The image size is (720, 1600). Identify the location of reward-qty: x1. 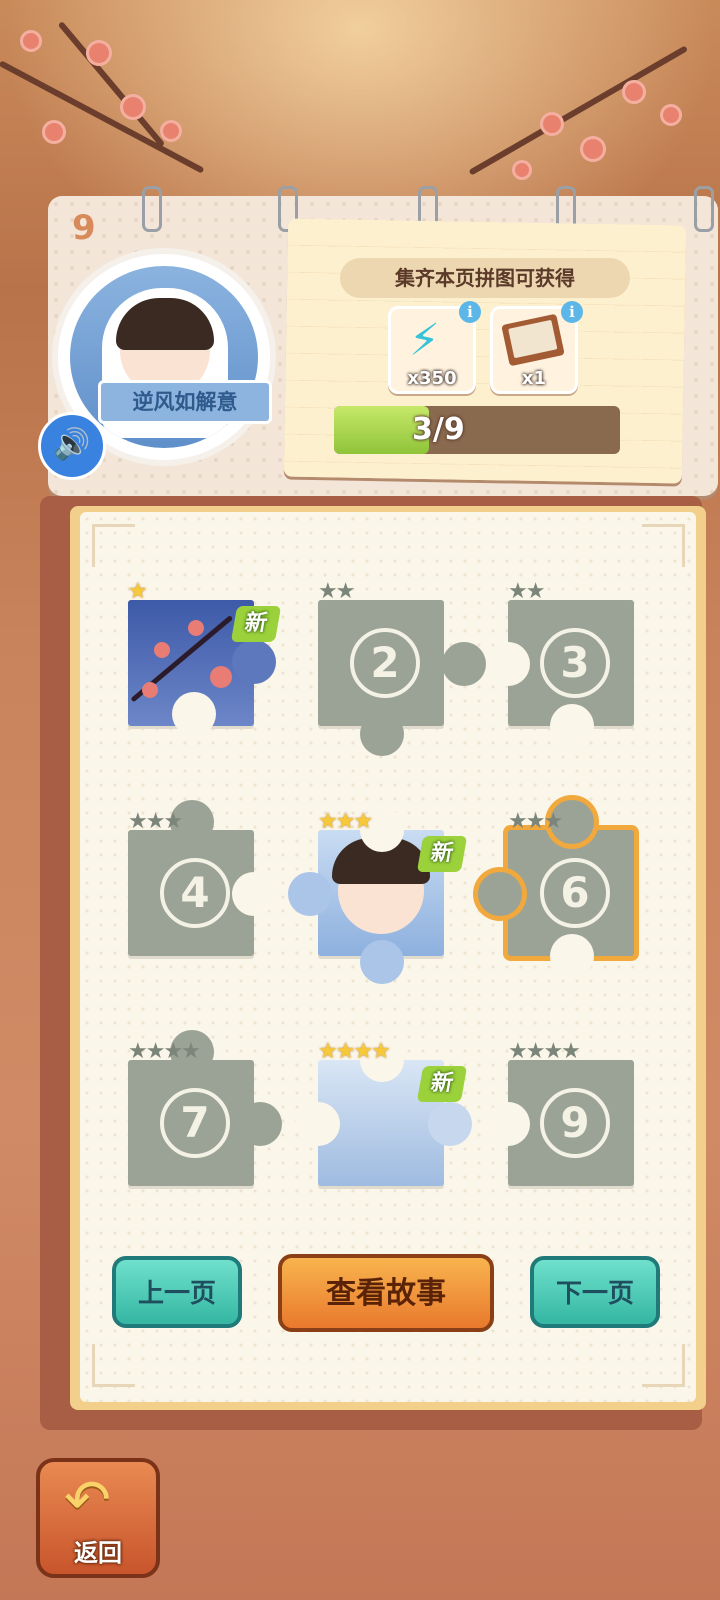
(534, 378).